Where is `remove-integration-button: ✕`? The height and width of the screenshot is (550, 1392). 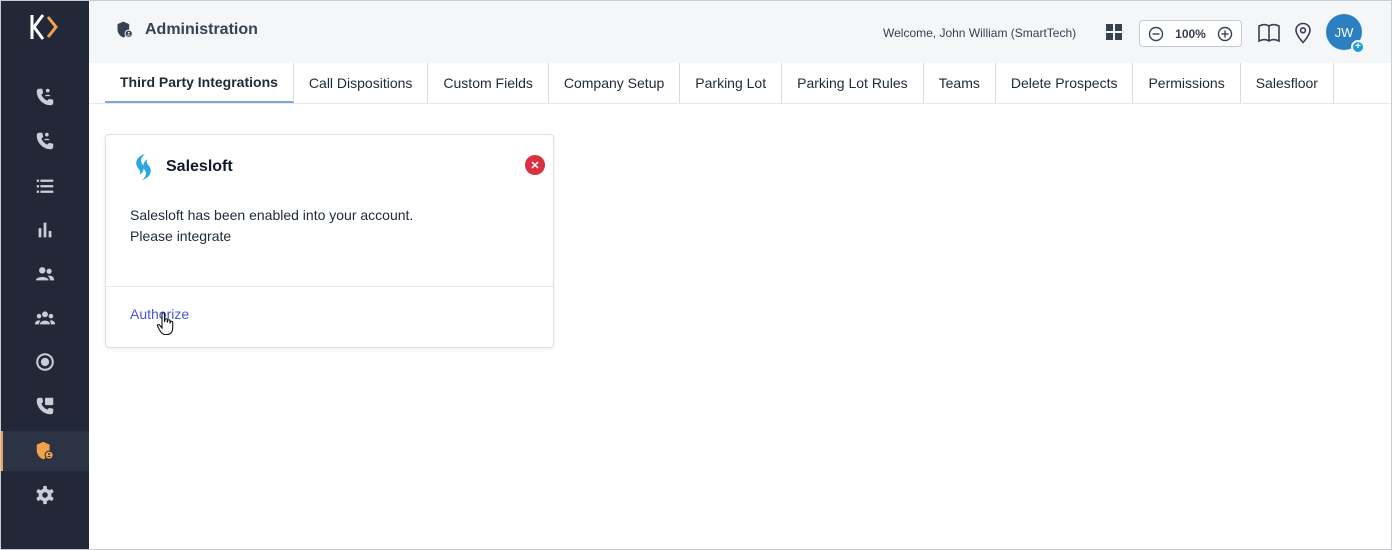 remove-integration-button: ✕ is located at coordinates (535, 165).